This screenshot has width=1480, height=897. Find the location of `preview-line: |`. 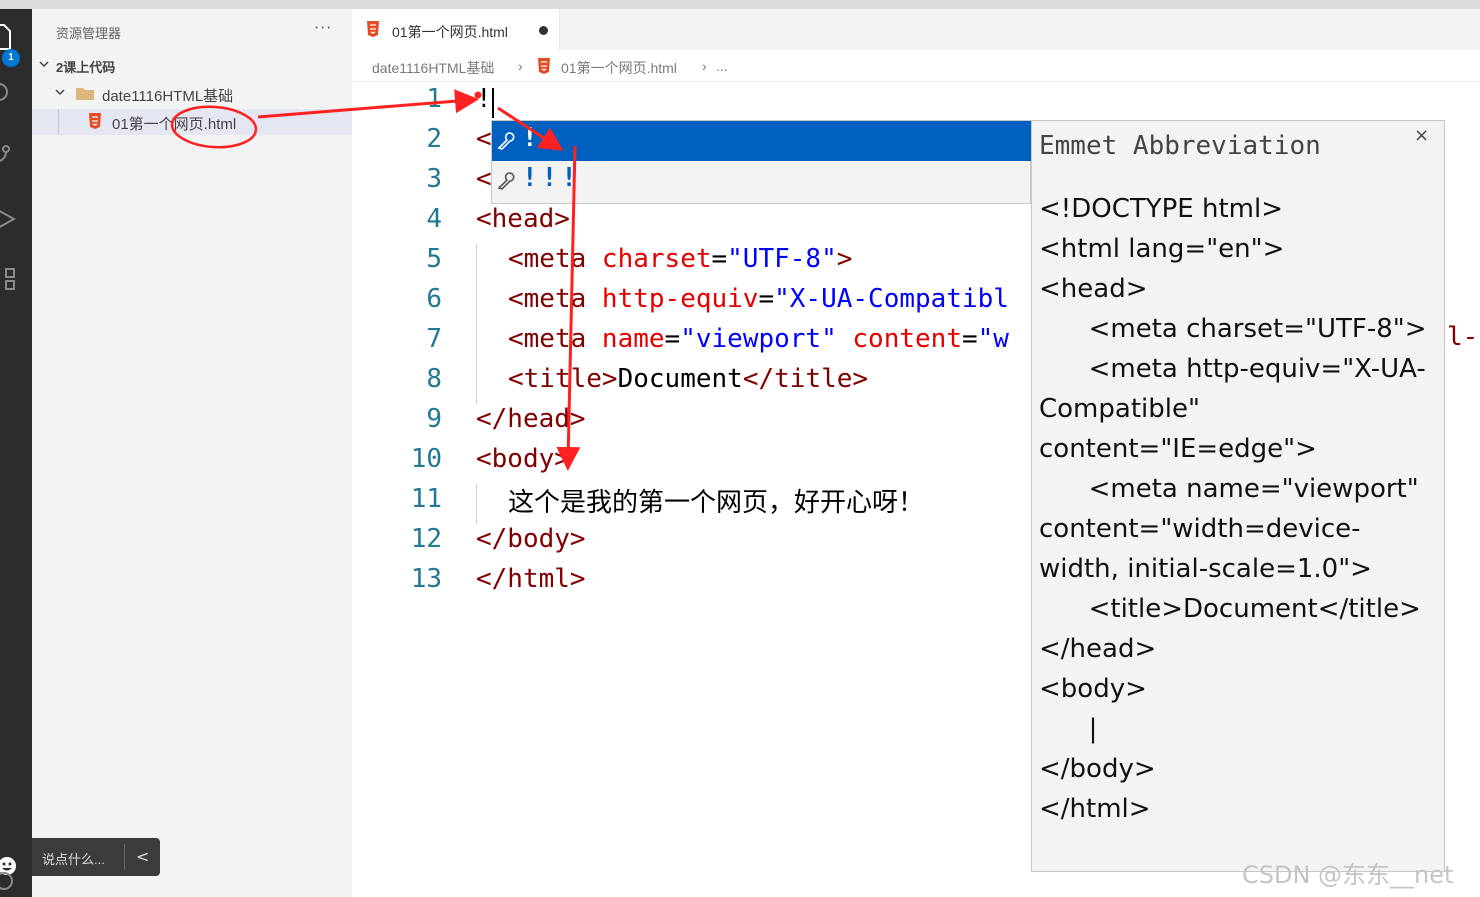

preview-line: | is located at coordinates (1068, 729).